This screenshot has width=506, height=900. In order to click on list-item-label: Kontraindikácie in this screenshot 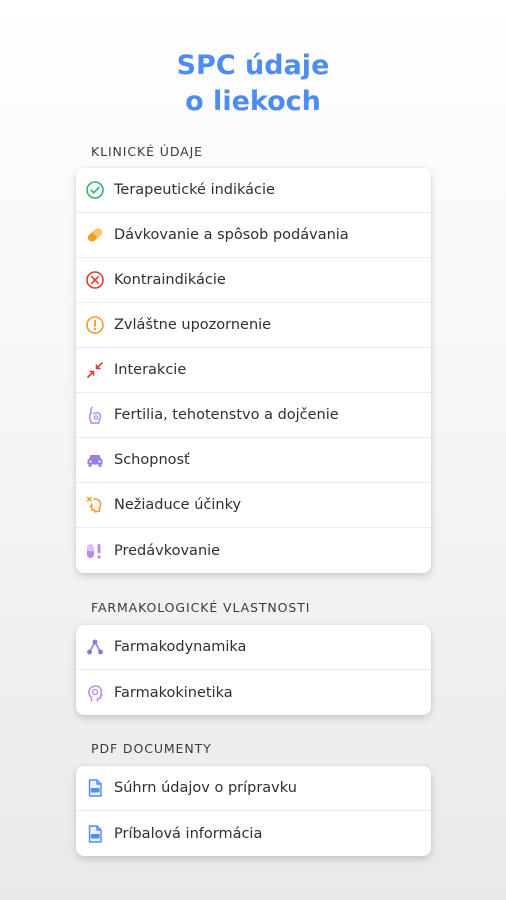, I will do `click(170, 280)`.